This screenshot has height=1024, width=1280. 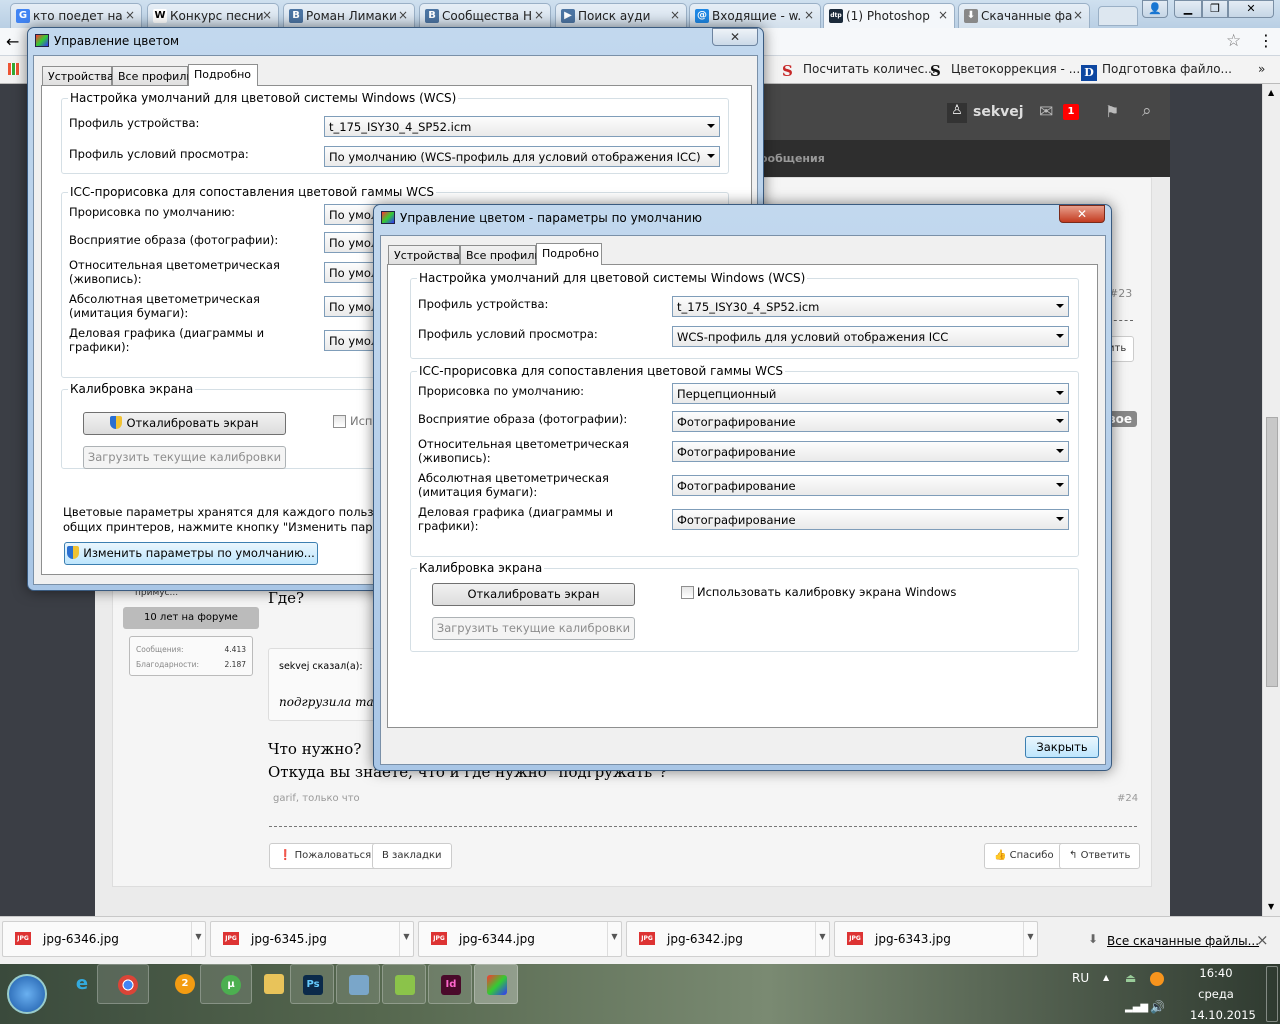 What do you see at coordinates (621, 15) in the screenshot?
I see `browser-tab: ▶ Поиск ауди ×` at bounding box center [621, 15].